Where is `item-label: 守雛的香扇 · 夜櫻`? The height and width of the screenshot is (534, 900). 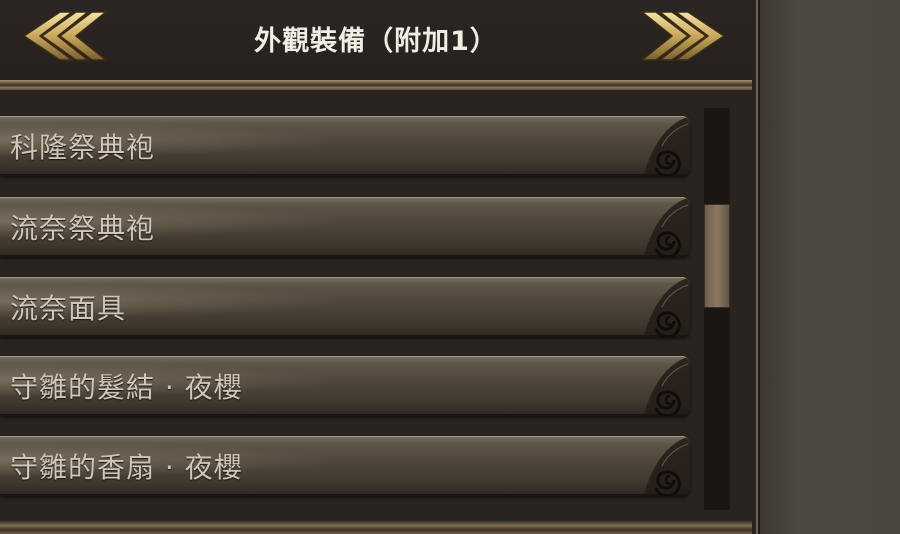
item-label: 守雛的香扇 · 夜櫻 is located at coordinates (126, 467).